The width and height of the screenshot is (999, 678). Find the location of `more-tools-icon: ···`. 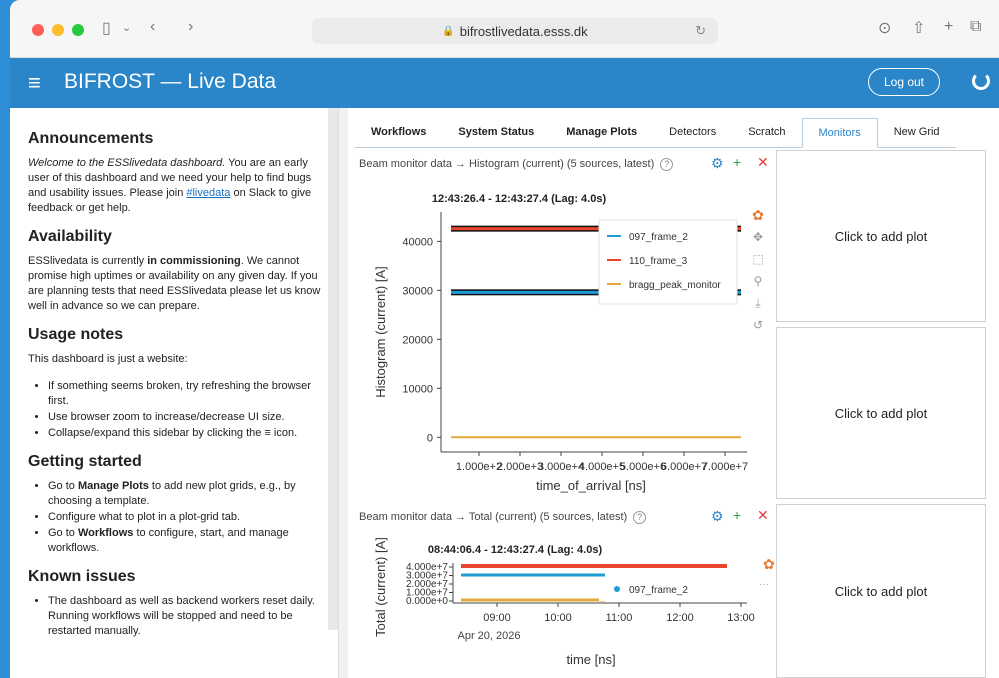

more-tools-icon: ··· is located at coordinates (764, 584).